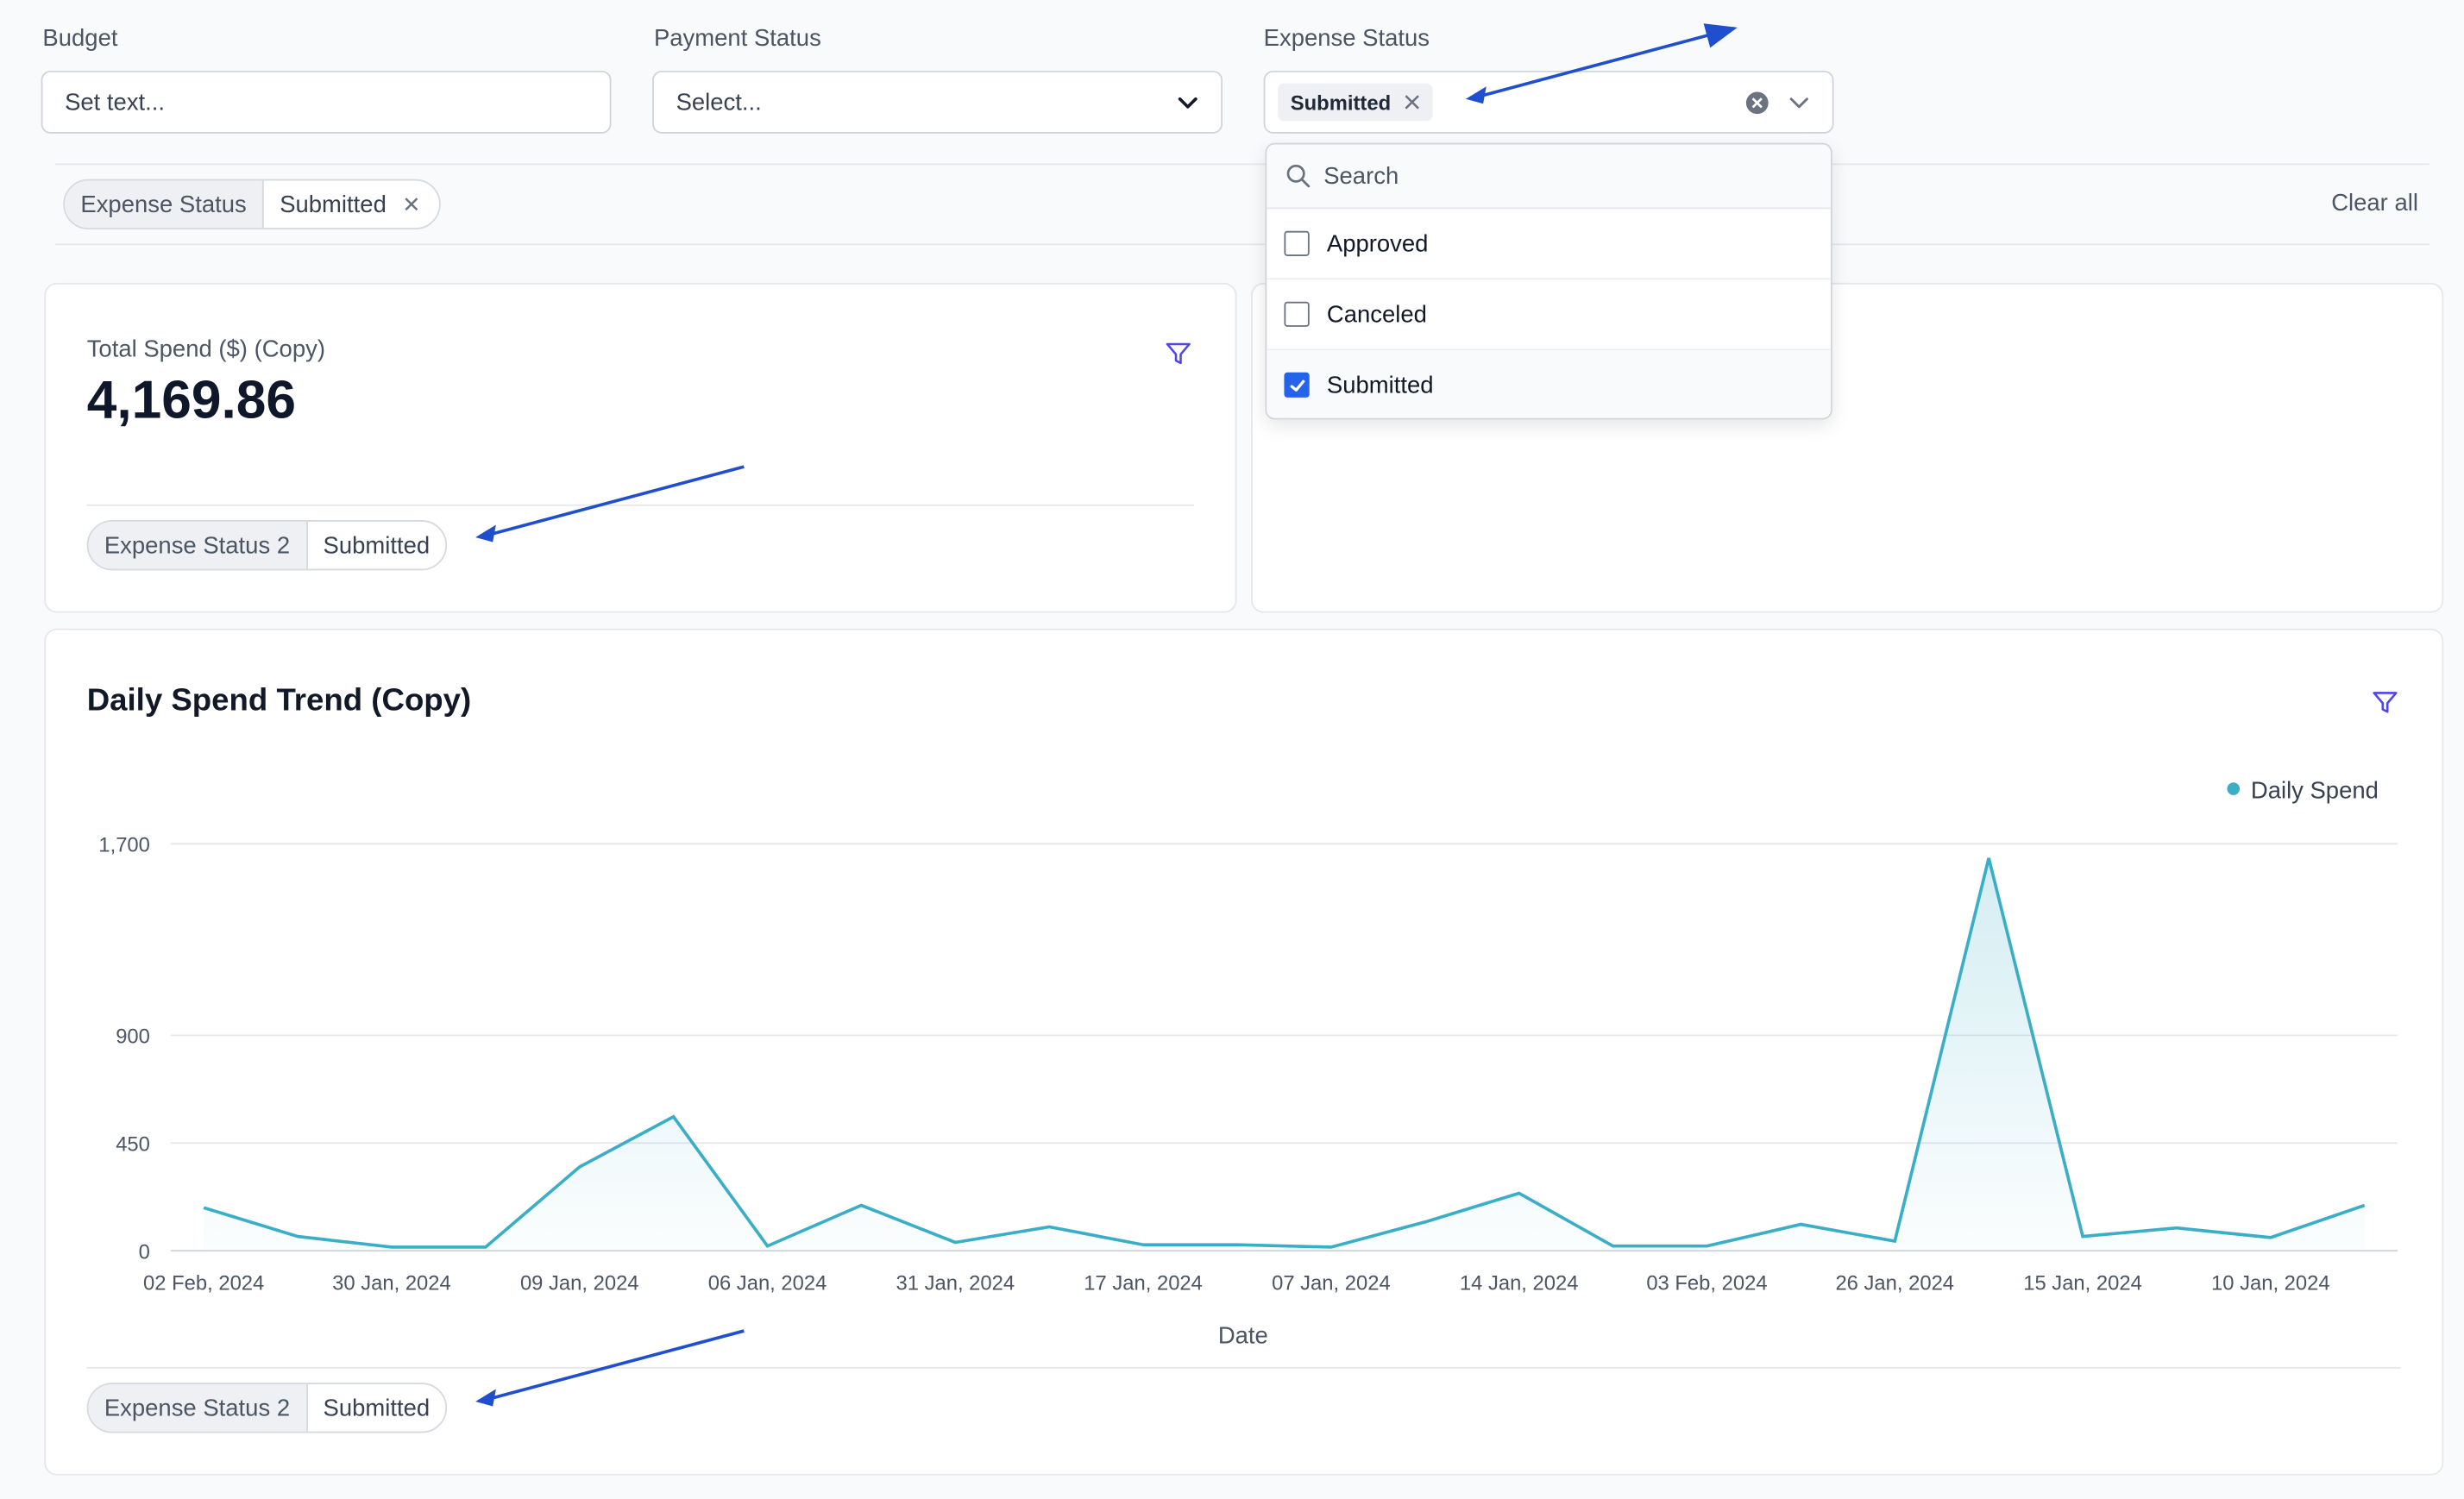  What do you see at coordinates (80, 39) in the screenshot?
I see `budget-label: Budget` at bounding box center [80, 39].